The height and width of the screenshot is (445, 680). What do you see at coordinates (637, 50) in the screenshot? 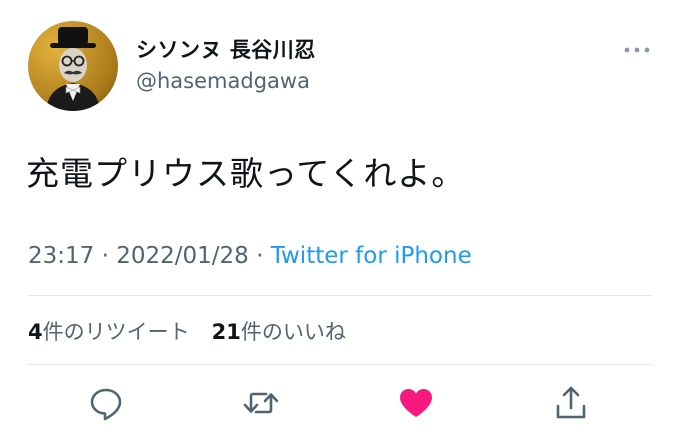
I see `more-options-icon` at bounding box center [637, 50].